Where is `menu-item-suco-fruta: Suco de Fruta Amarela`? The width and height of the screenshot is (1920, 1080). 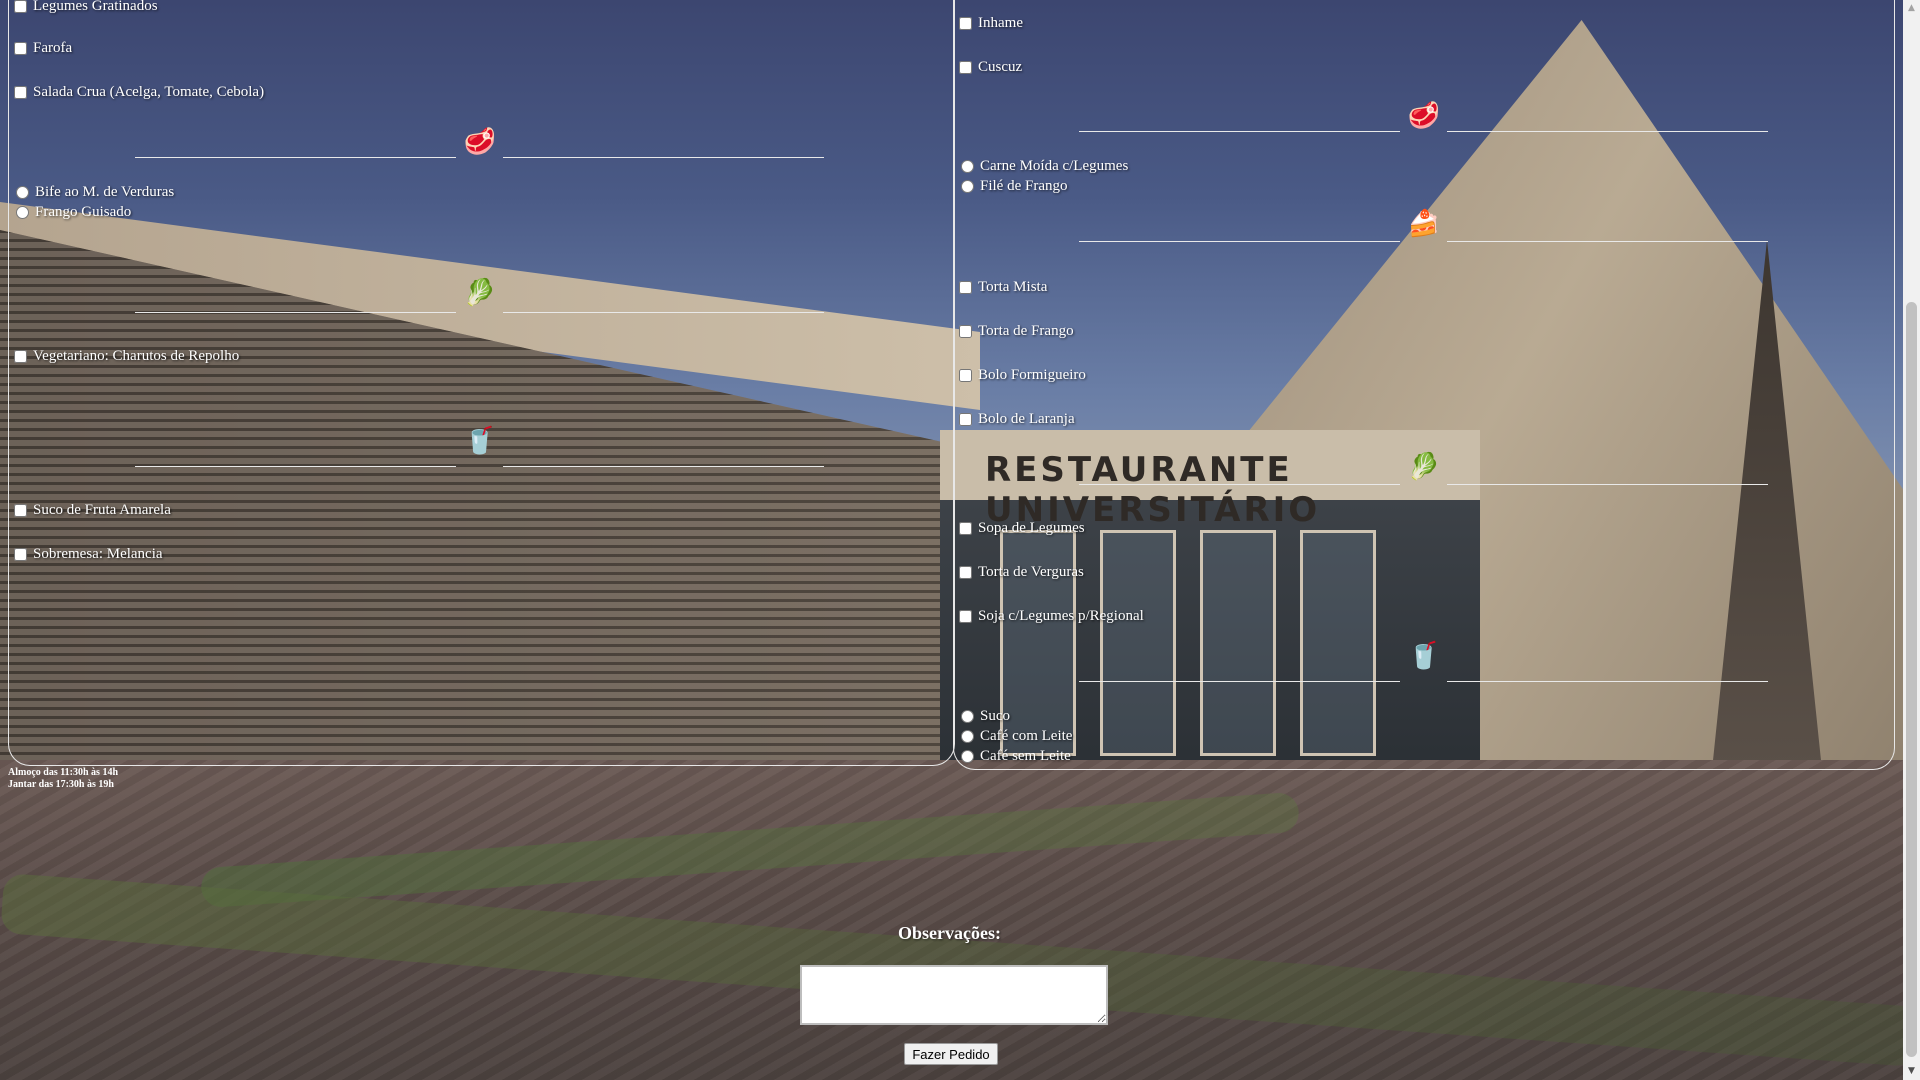
menu-item-suco-fruta: Suco de Fruta Amarela is located at coordinates (92, 510).